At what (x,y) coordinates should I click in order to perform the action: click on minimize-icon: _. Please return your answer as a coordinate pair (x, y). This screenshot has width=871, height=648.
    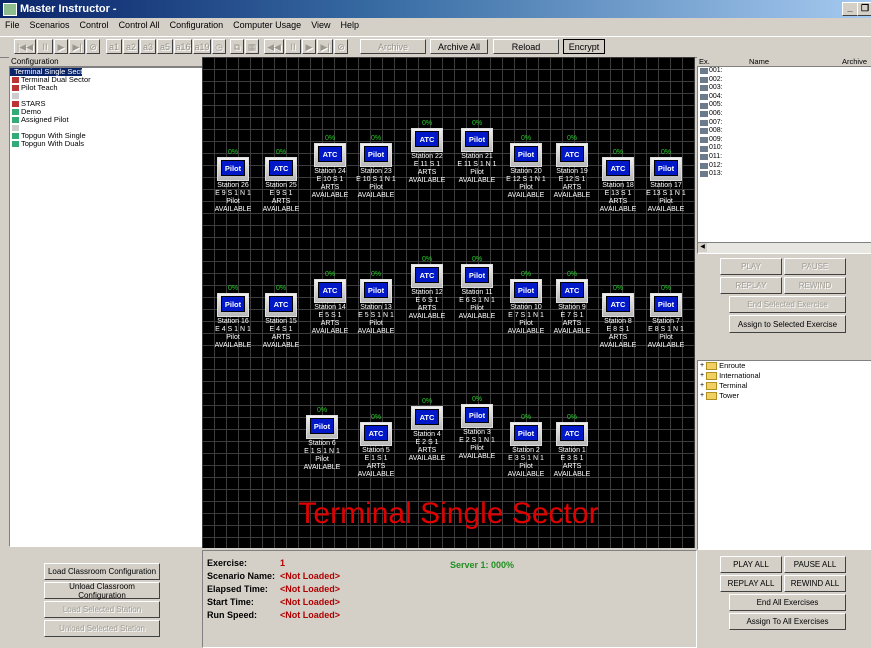
    Looking at the image, I should click on (850, 9).